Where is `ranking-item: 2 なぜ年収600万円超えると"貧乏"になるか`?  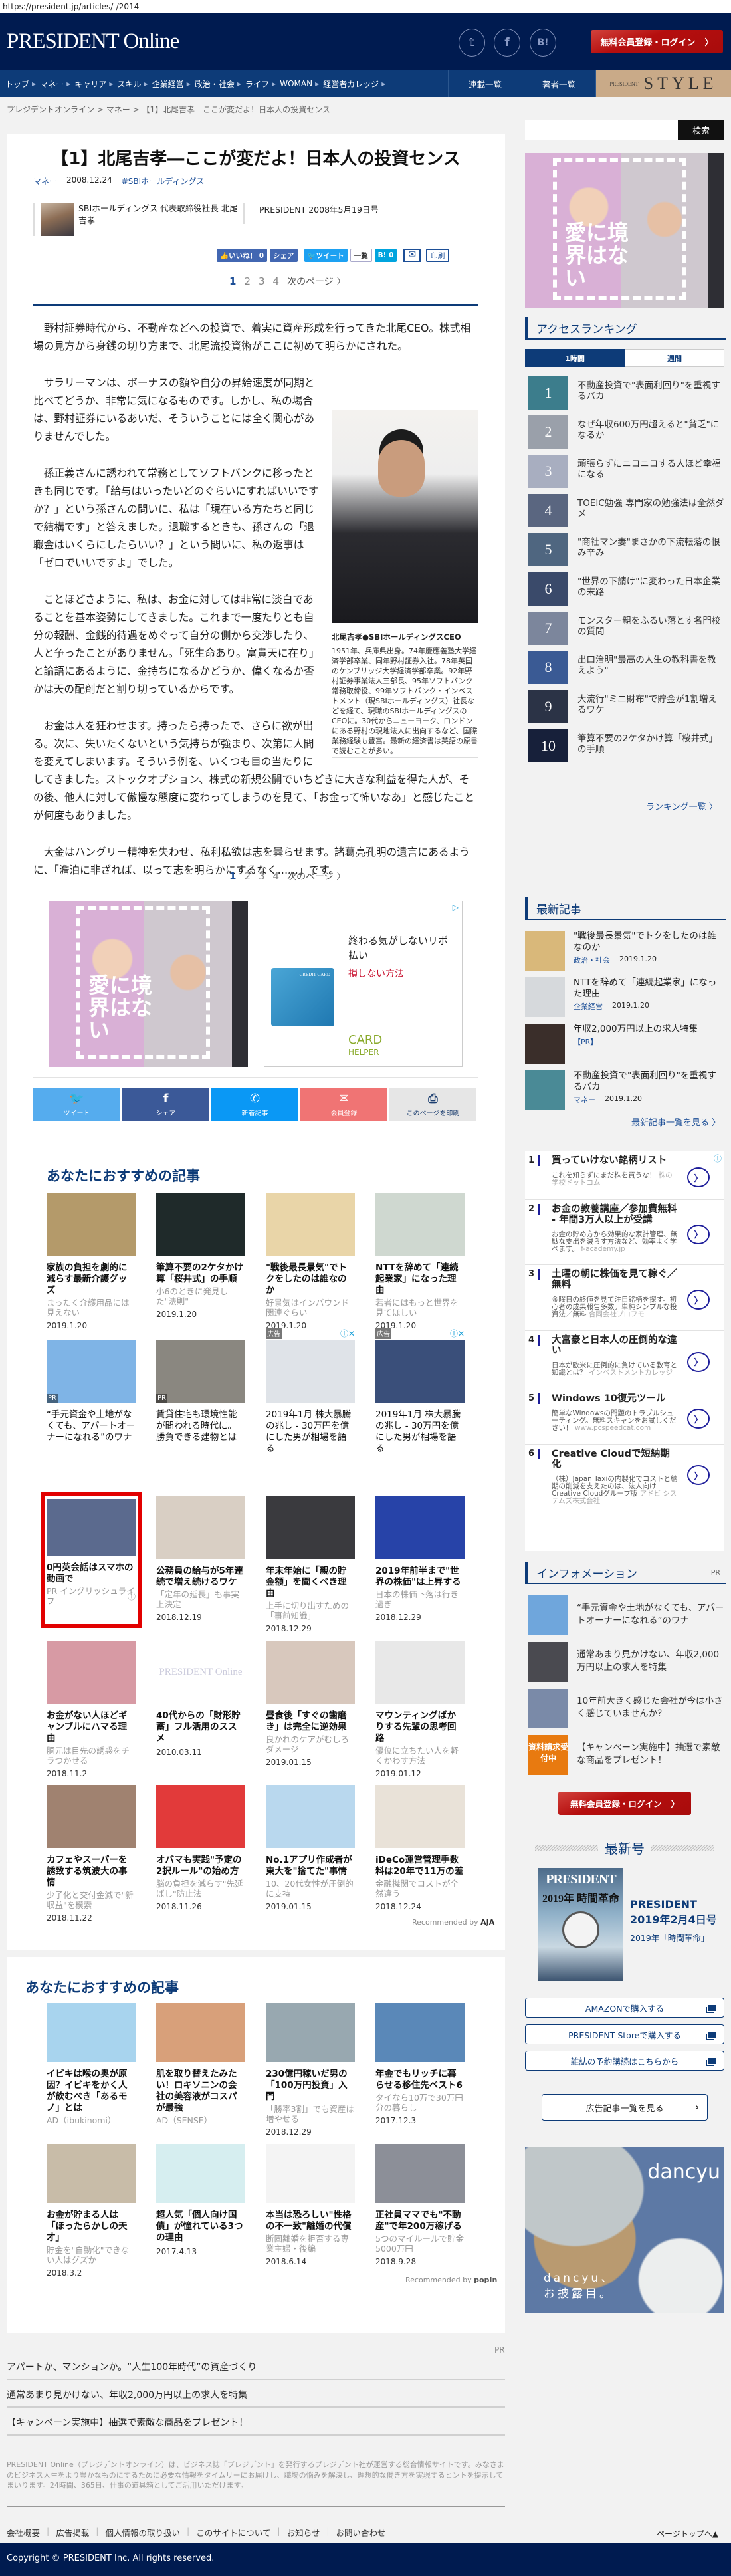 ranking-item: 2 なぜ年収600万円超えると"貧乏"になるか is located at coordinates (624, 435).